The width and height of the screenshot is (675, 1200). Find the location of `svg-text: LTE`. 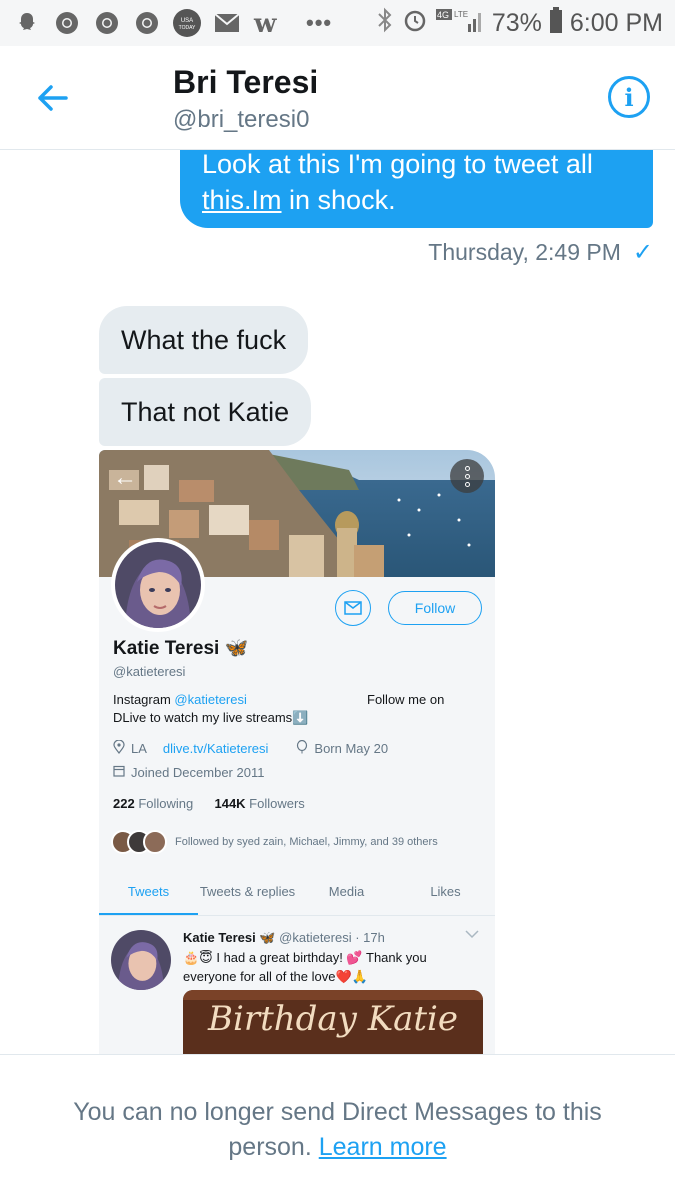

svg-text: LTE is located at coordinates (461, 14).